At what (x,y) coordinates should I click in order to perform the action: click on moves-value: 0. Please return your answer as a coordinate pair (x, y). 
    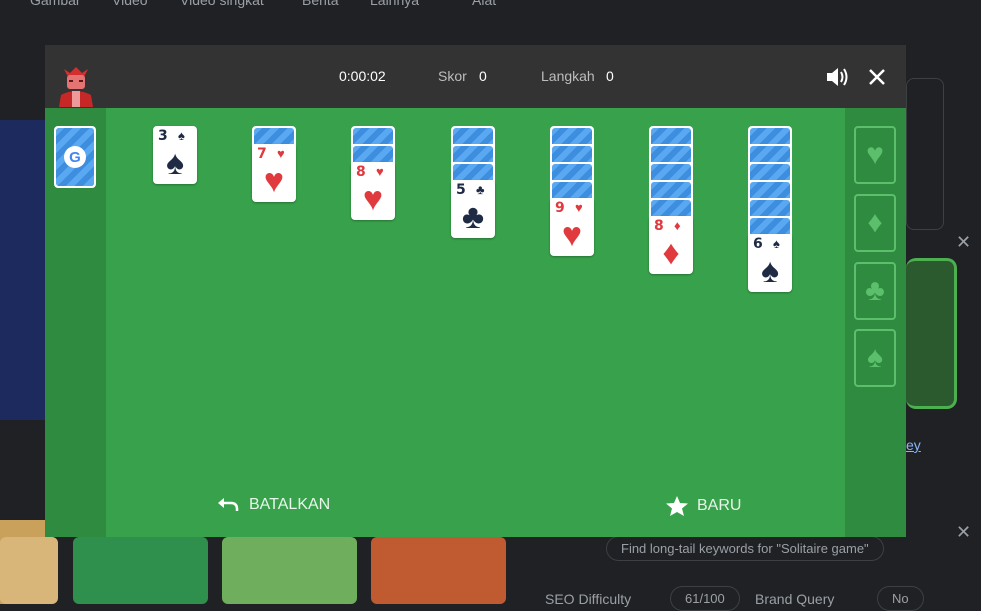
    Looking at the image, I should click on (610, 76).